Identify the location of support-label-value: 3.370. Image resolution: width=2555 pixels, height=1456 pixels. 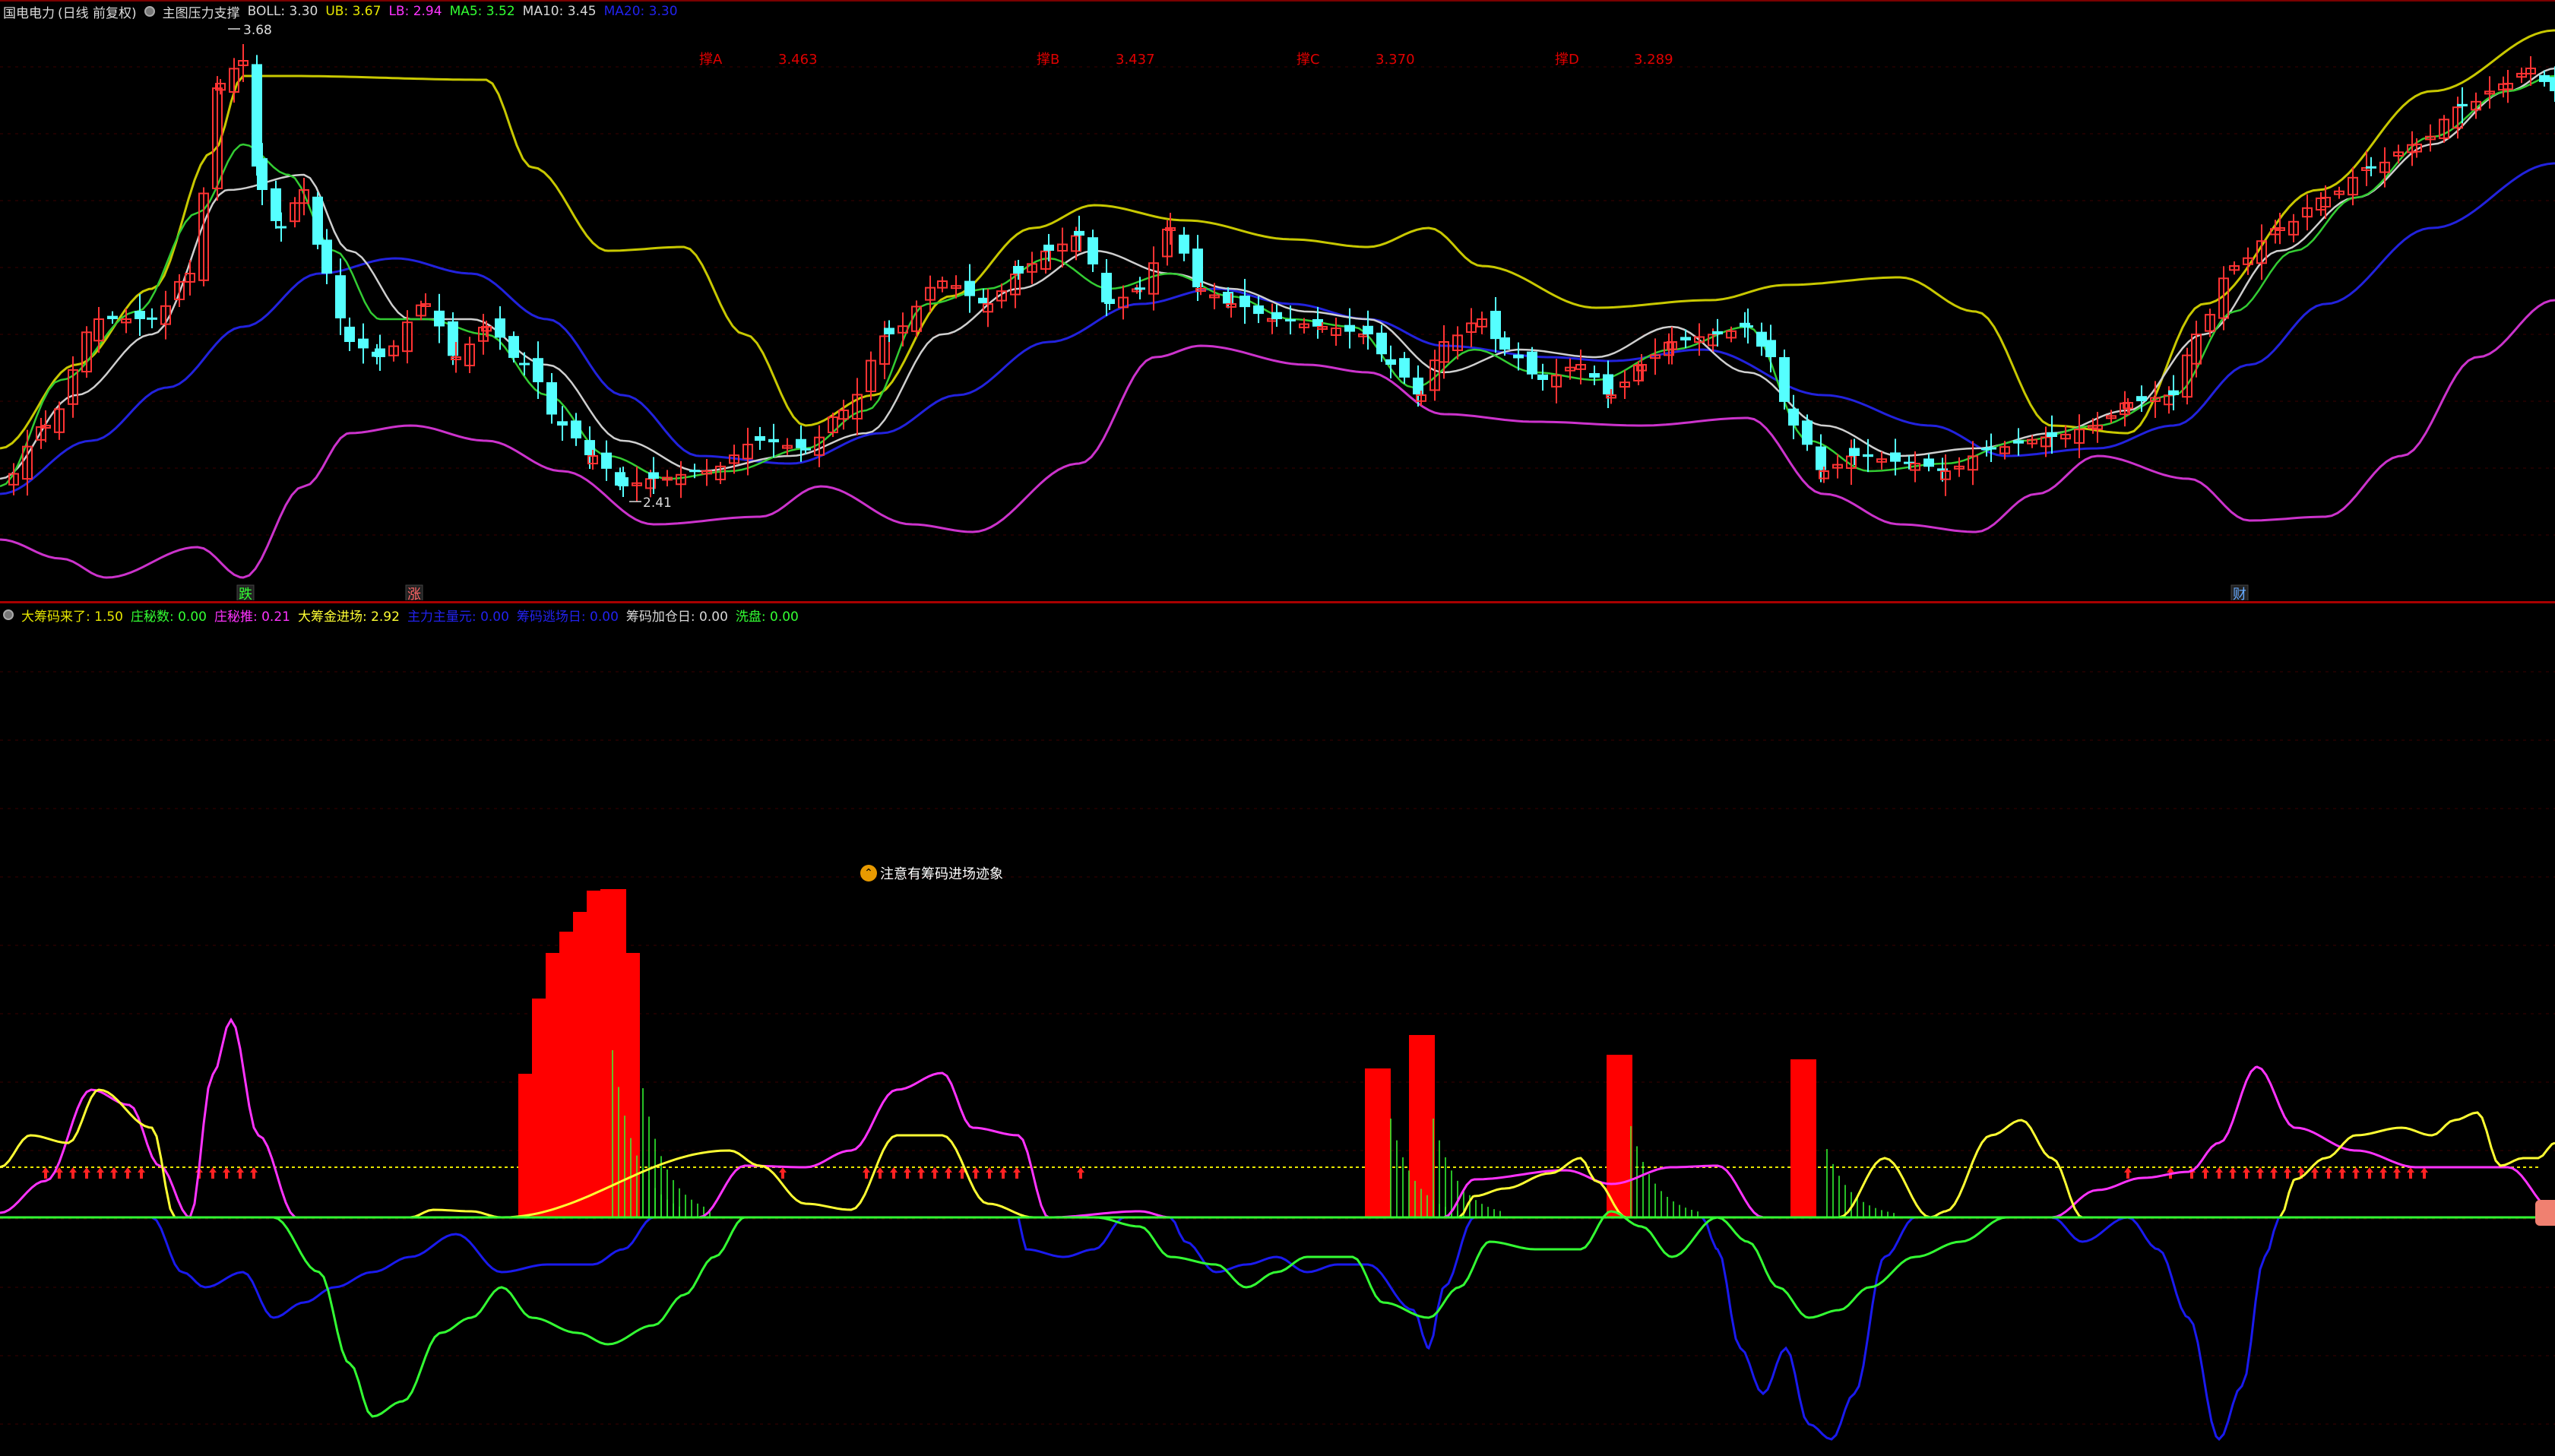
(1395, 60).